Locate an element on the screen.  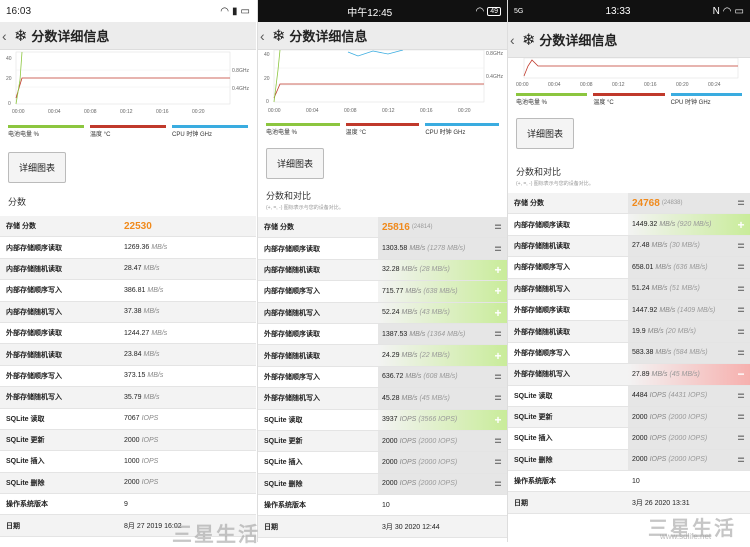
row-value-cell: 22530 is located at coordinates (188, 226).